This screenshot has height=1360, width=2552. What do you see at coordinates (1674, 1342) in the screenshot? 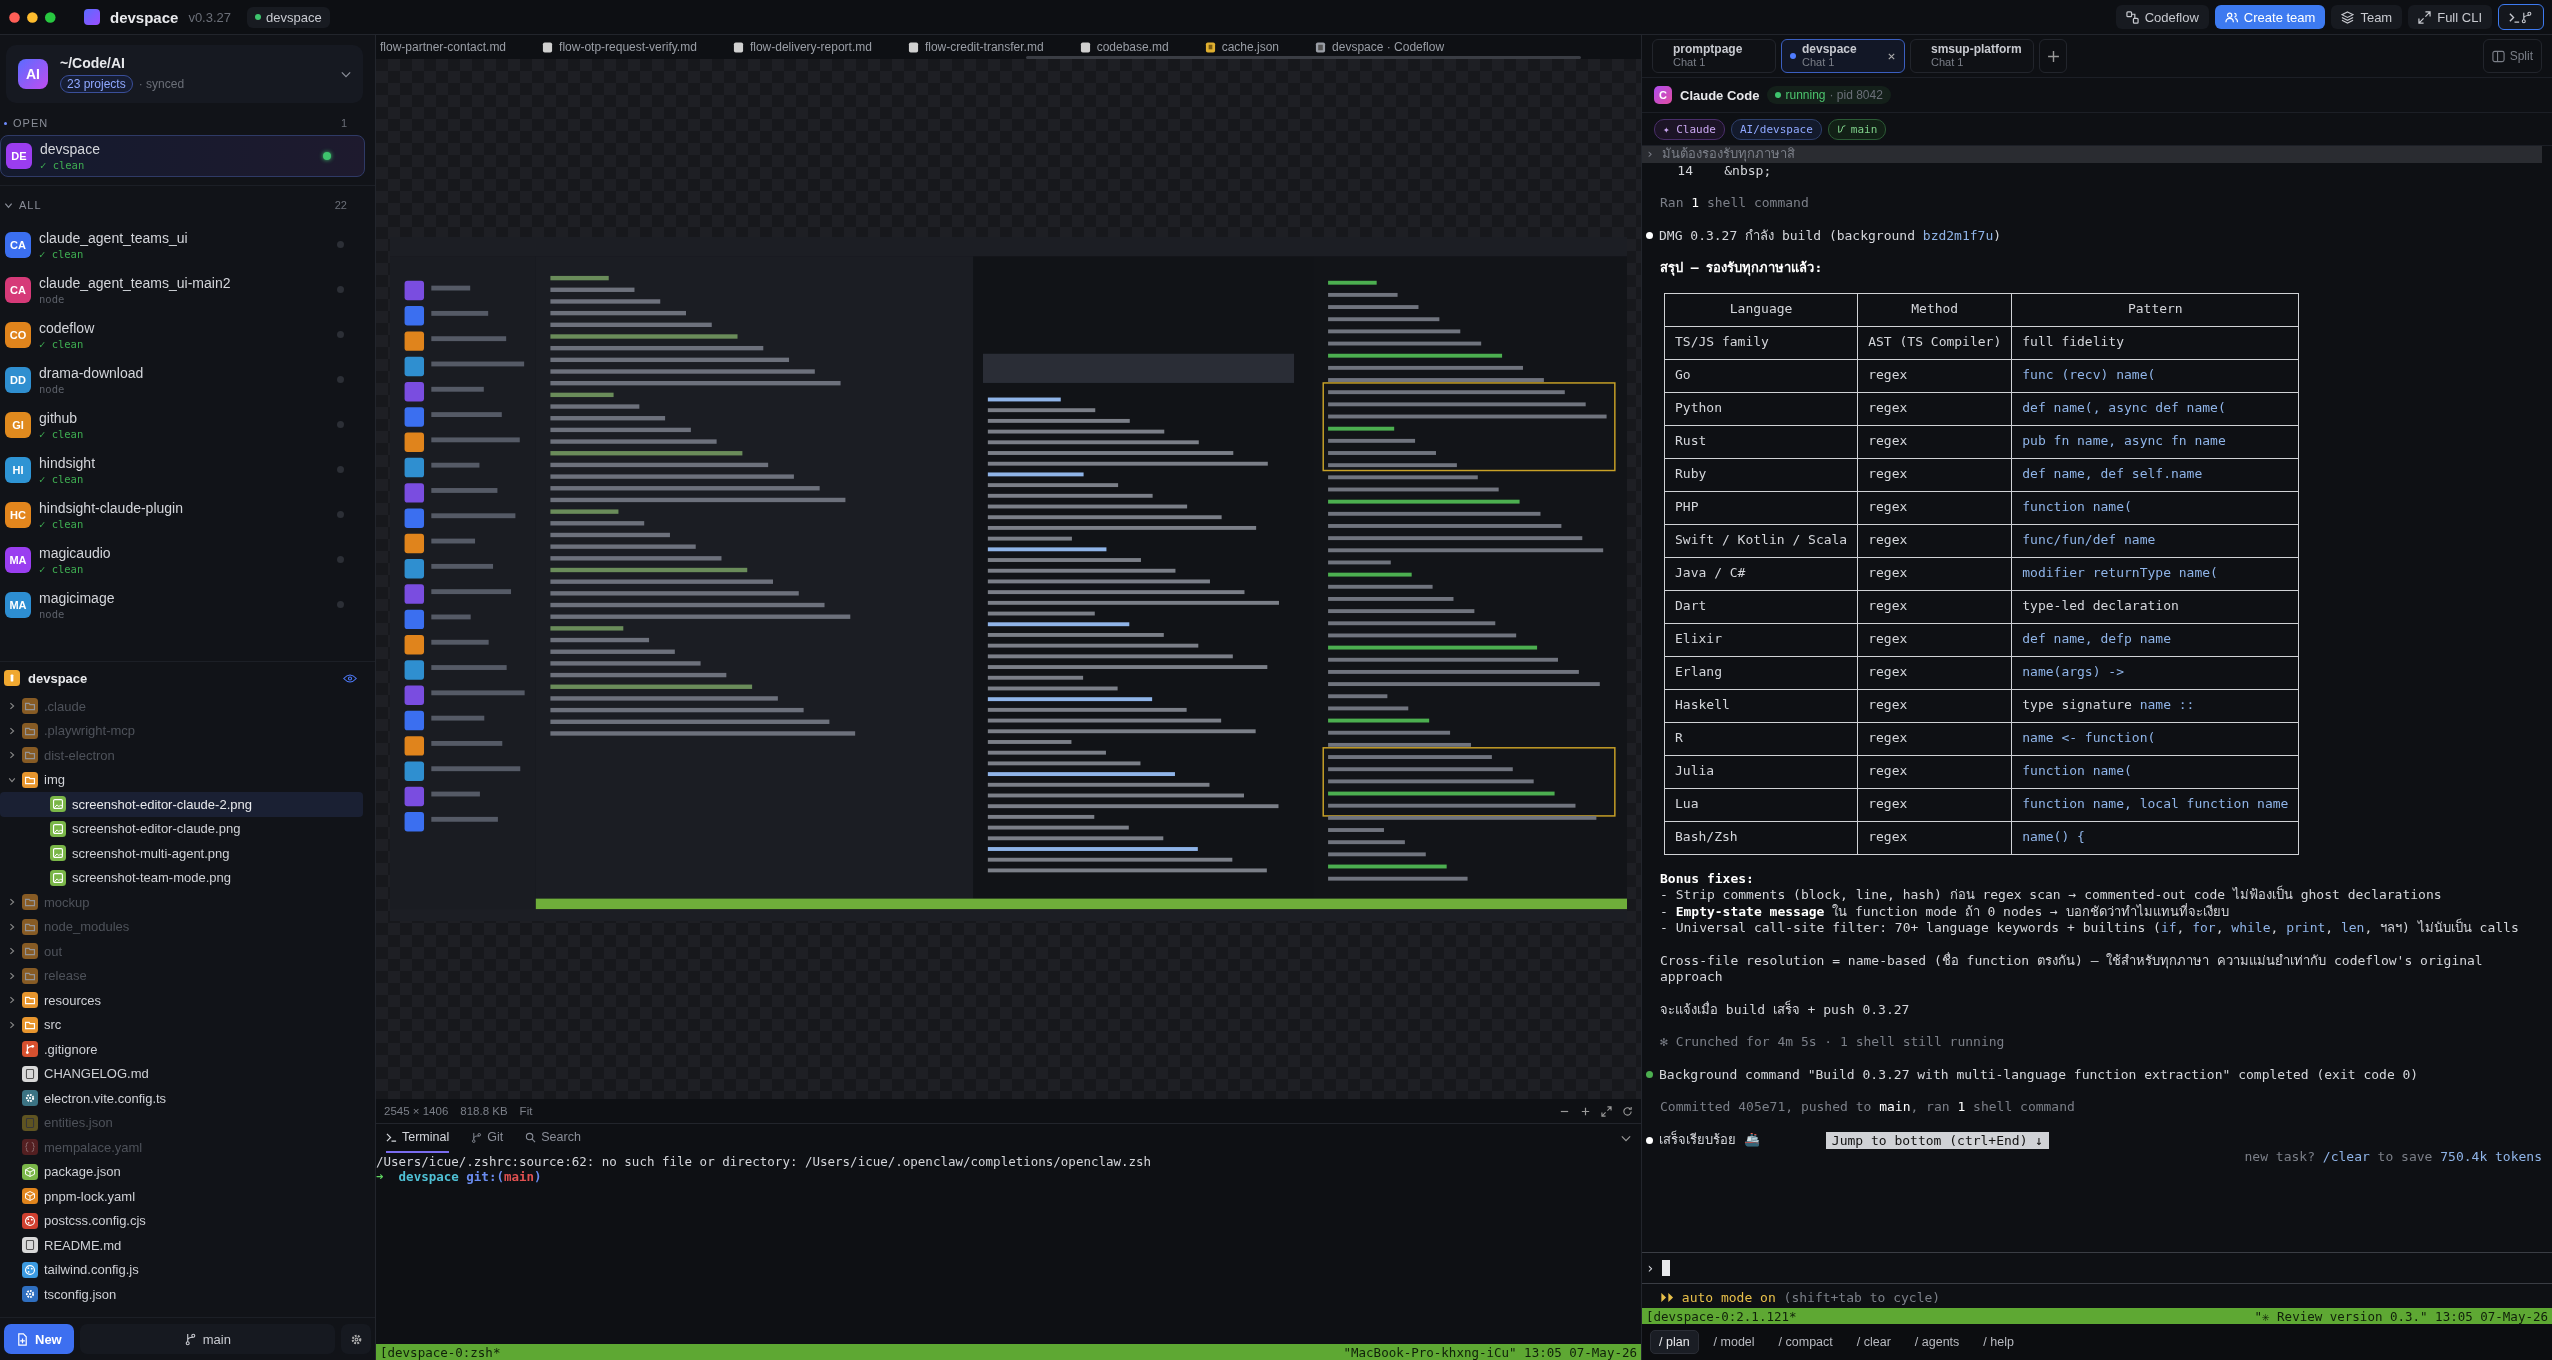
I see `command-button: / plan` at bounding box center [1674, 1342].